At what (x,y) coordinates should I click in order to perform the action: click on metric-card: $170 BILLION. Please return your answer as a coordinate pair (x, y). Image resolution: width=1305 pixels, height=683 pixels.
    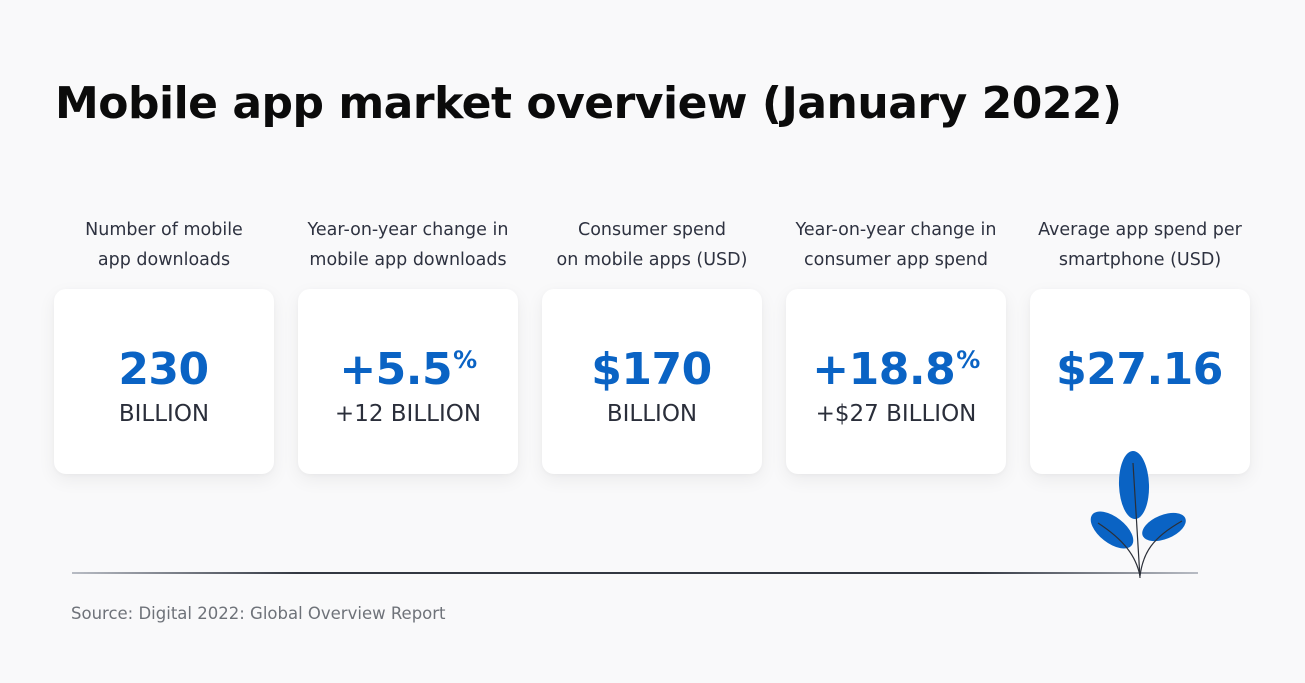
    Looking at the image, I should click on (652, 381).